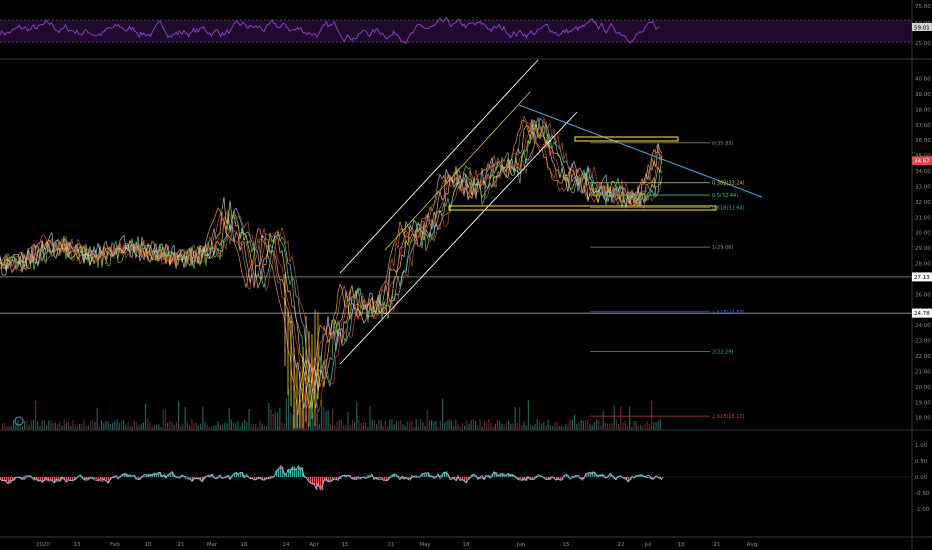  I want to click on oscillator-panel, so click(456, 478).